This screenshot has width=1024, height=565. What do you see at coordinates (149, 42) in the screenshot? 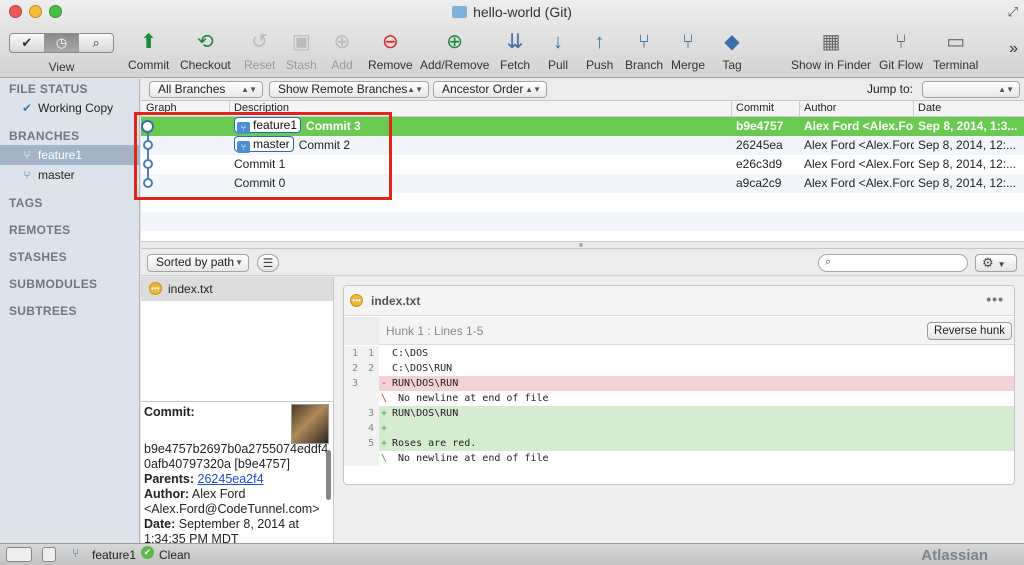
I see `commit-icon: ⬆` at bounding box center [149, 42].